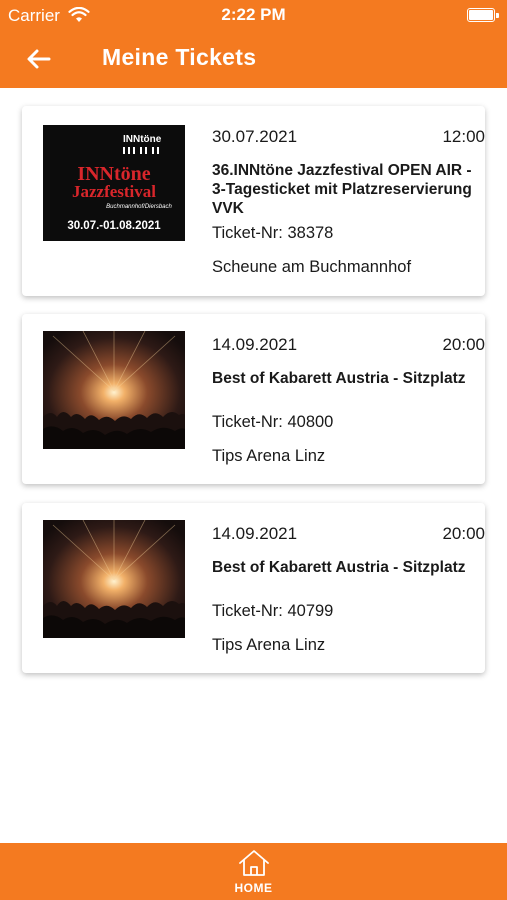 This screenshot has height=900, width=507. What do you see at coordinates (179, 57) in the screenshot?
I see `page-title: Meine Tickets` at bounding box center [179, 57].